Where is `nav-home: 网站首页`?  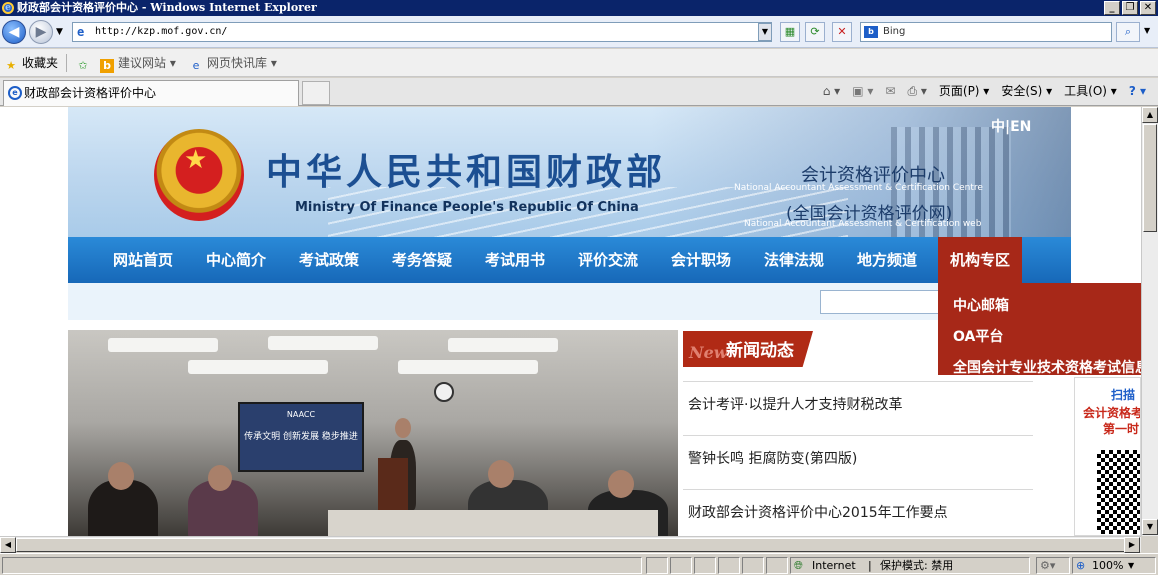 nav-home: 网站首页 is located at coordinates (143, 260).